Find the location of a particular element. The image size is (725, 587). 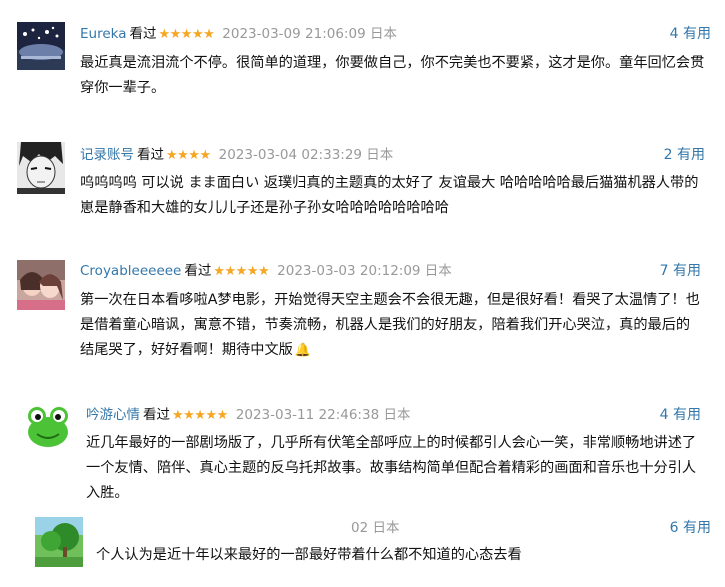

useful-vote-button: 6 有用 is located at coordinates (690, 528).